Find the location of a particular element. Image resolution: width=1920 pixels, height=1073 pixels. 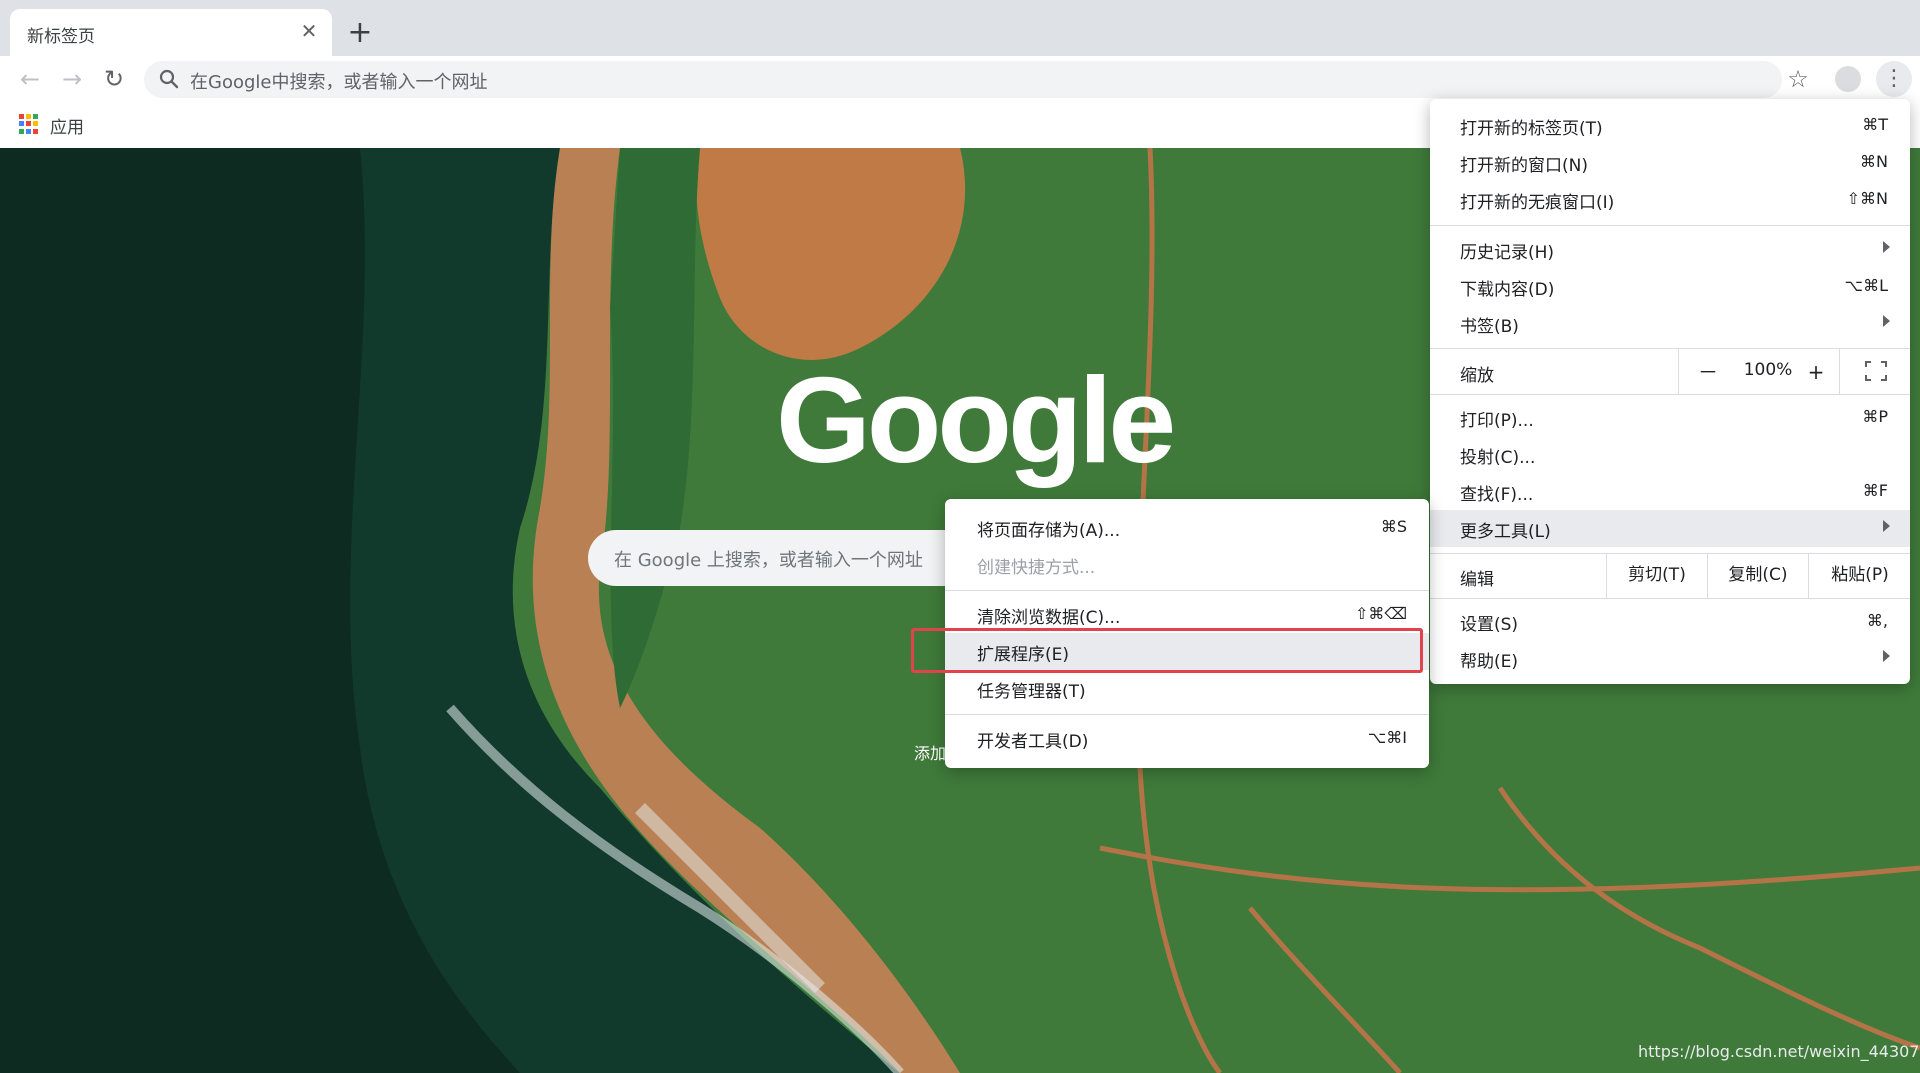

submenu-item-label: 任务管理器(T) is located at coordinates (1031, 692).